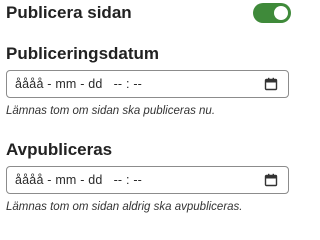 This screenshot has width=320, height=240. Describe the element at coordinates (59, 149) in the screenshot. I see `unpublish-date-label: Avpubliceras` at that location.